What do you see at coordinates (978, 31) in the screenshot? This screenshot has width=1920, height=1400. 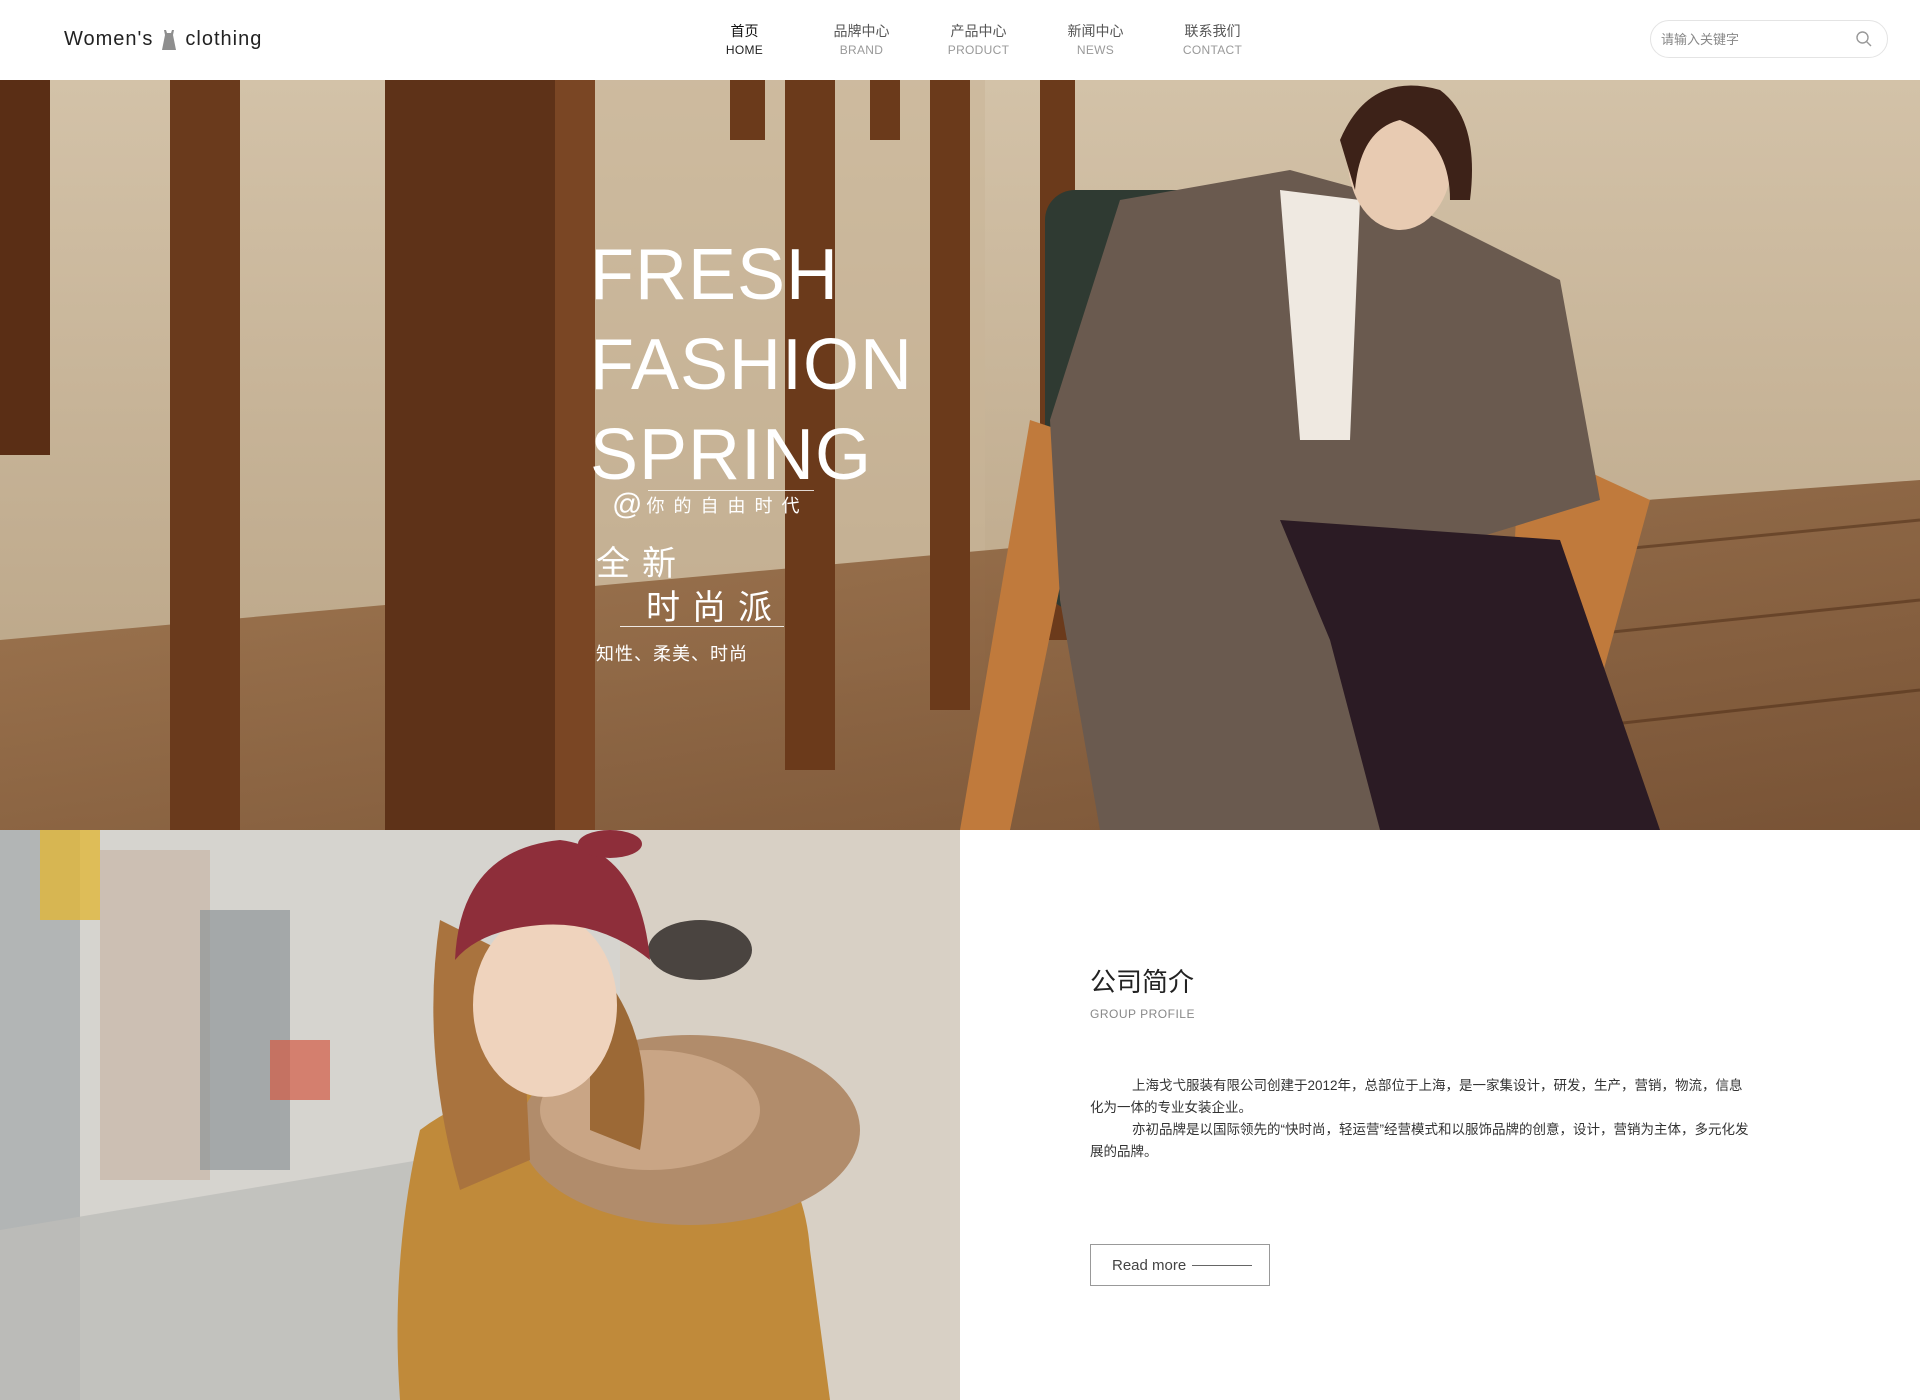 I see `nav-label: 产品中心` at bounding box center [978, 31].